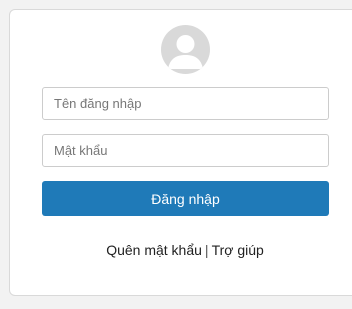 The height and width of the screenshot is (309, 352). What do you see at coordinates (238, 250) in the screenshot?
I see `help-link: Trợ giúp` at bounding box center [238, 250].